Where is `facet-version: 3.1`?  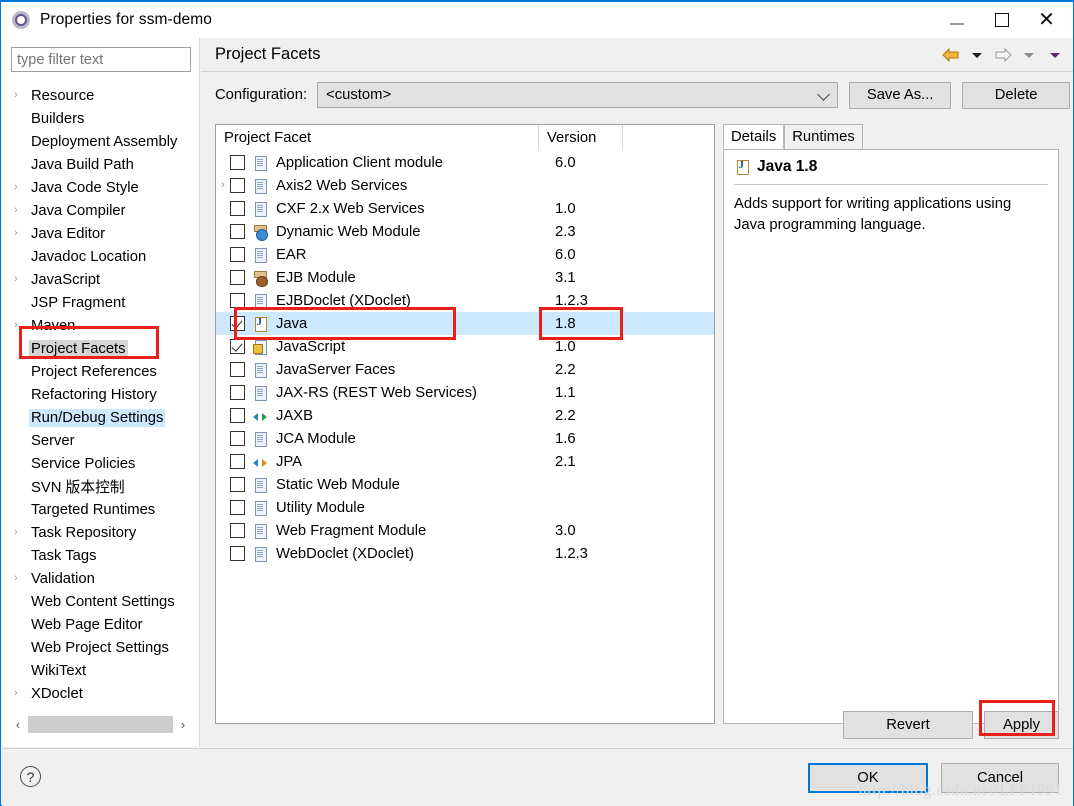
facet-version: 3.1 is located at coordinates (565, 278).